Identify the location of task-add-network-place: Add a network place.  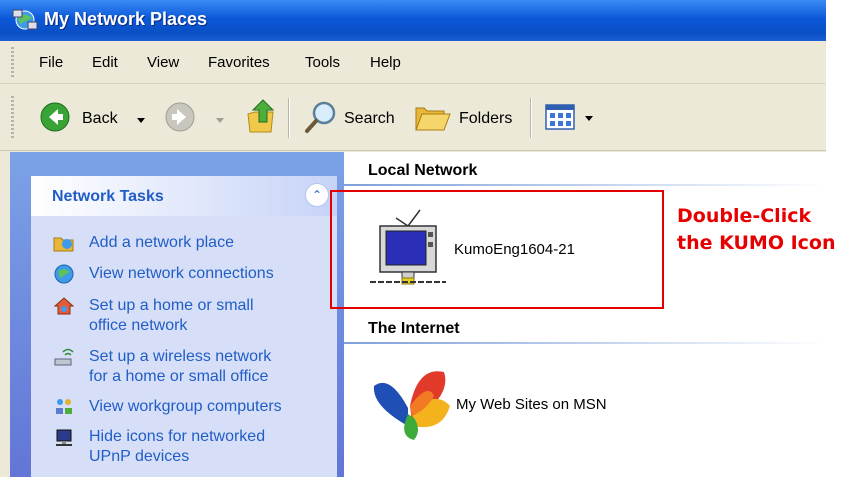
(161, 243).